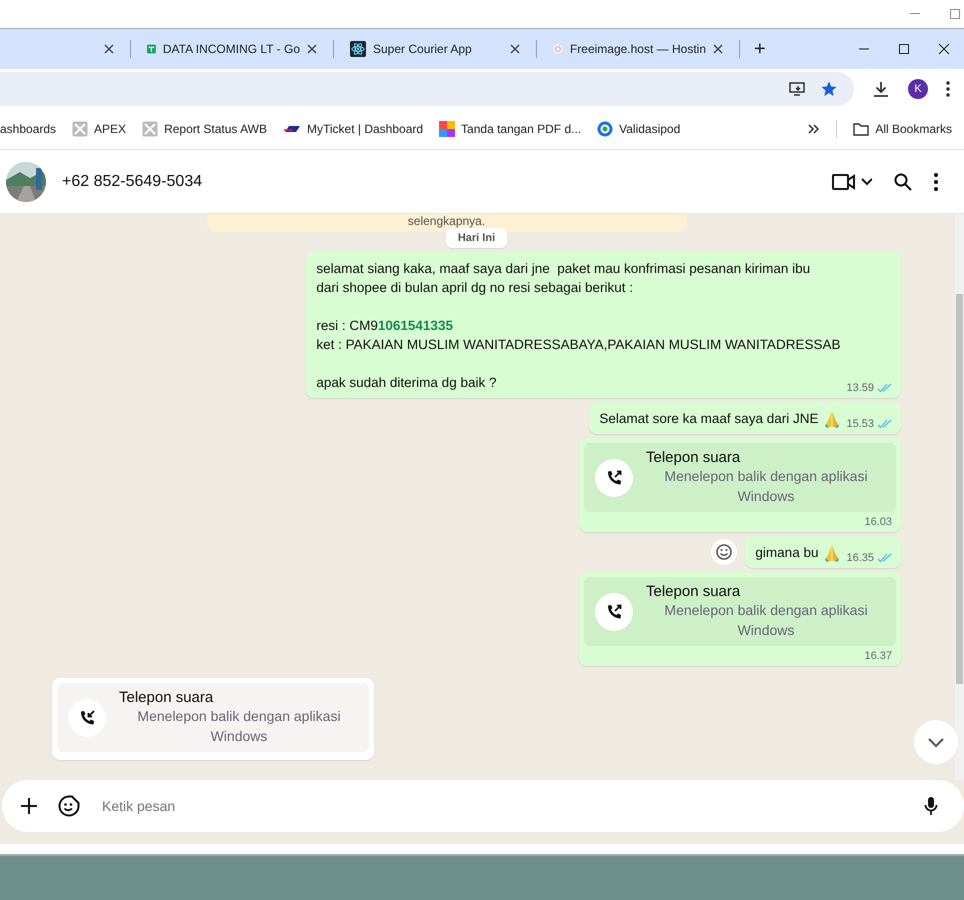  I want to click on bookmark-link: APEX, so click(99, 129).